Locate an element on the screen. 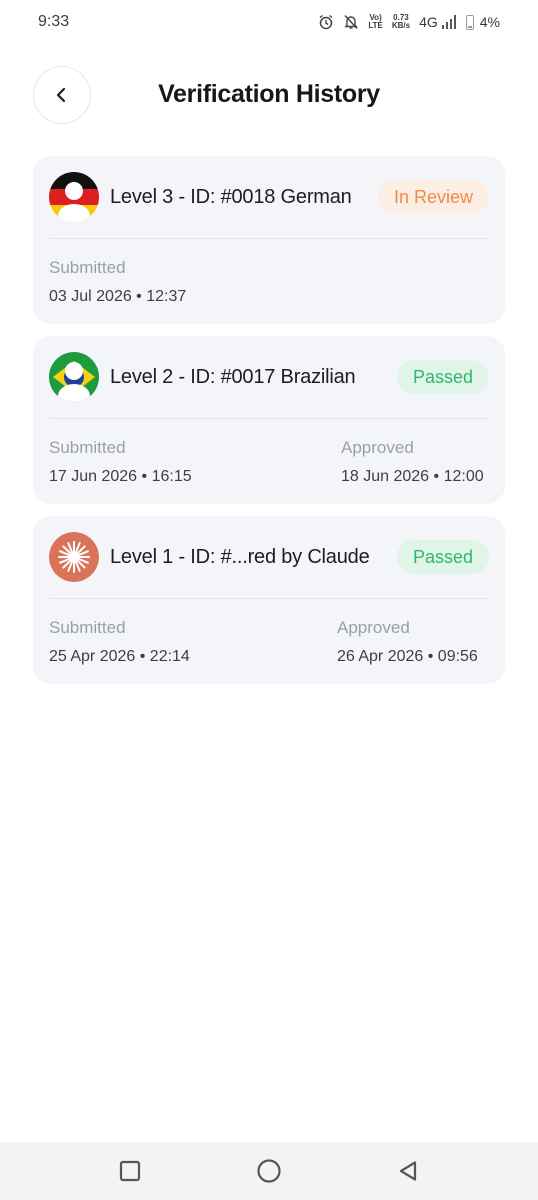 This screenshot has height=1200, width=538. recents-button is located at coordinates (130, 1171).